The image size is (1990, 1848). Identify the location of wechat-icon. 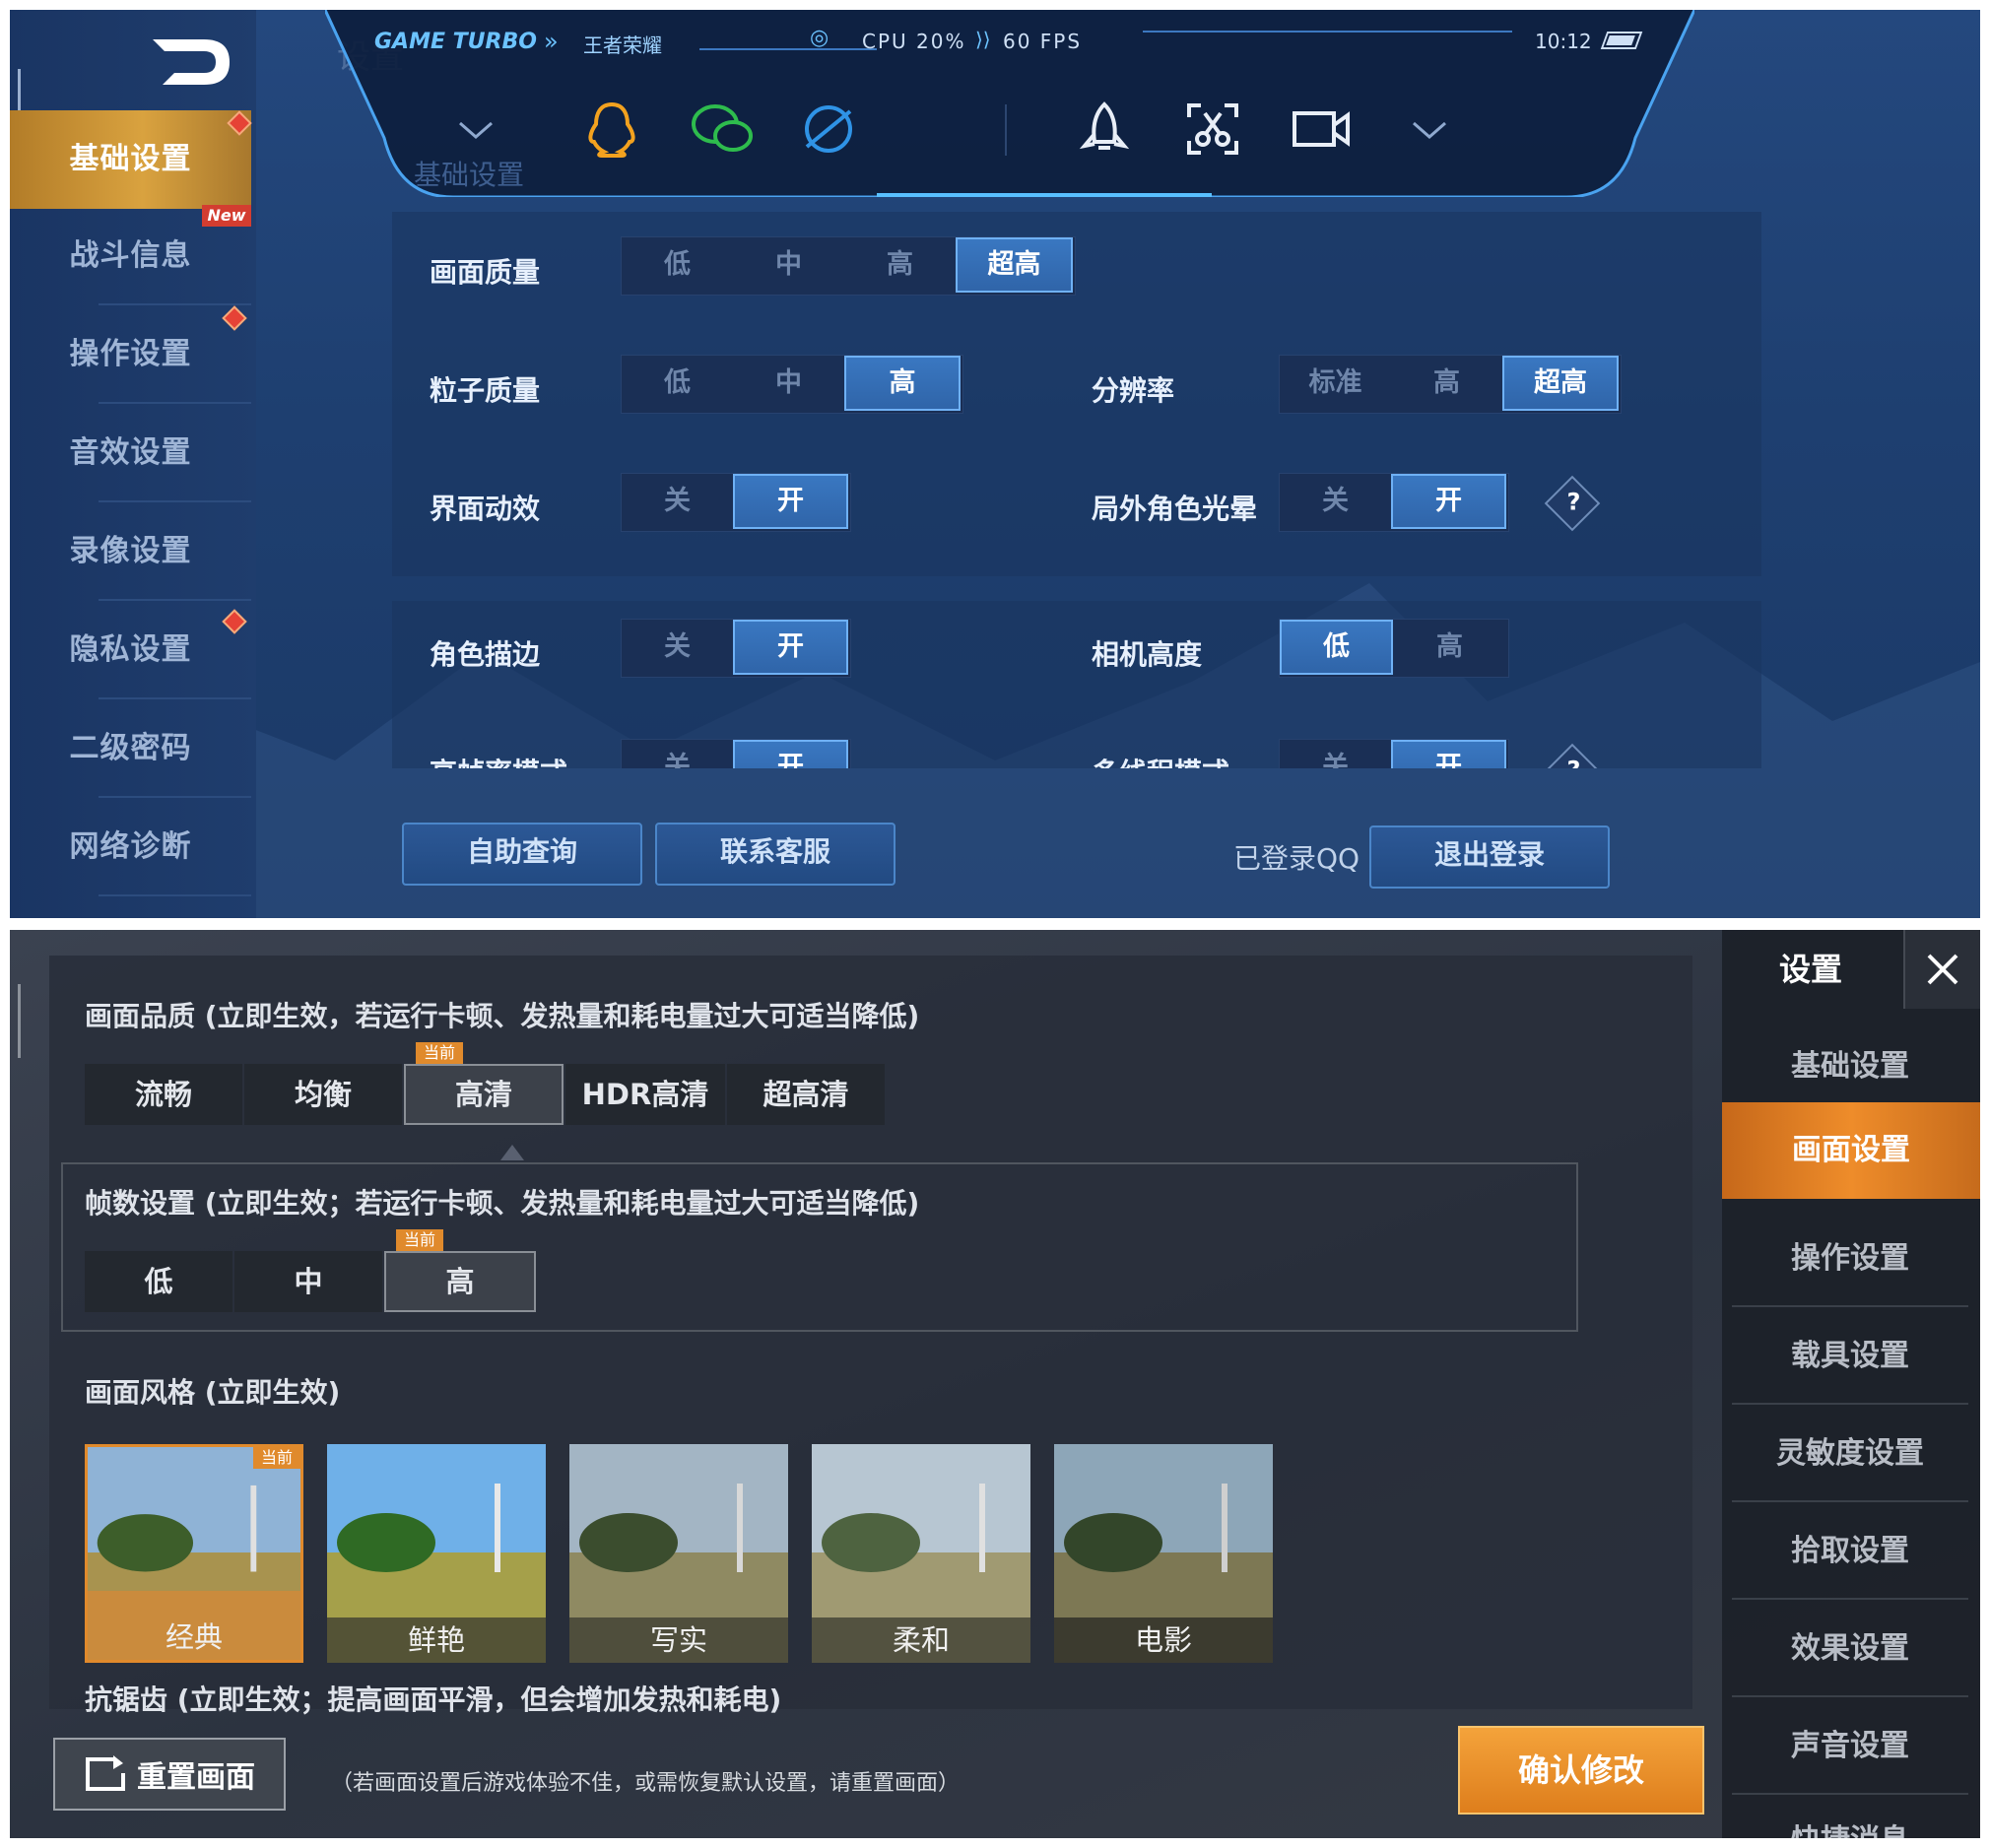
(722, 129).